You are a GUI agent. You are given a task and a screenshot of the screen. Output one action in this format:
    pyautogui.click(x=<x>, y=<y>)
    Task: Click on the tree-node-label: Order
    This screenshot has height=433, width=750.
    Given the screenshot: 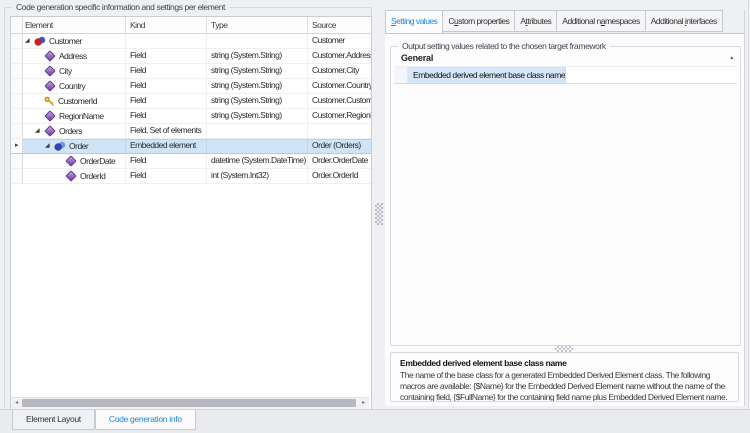 What is the action you would take?
    pyautogui.click(x=79, y=145)
    